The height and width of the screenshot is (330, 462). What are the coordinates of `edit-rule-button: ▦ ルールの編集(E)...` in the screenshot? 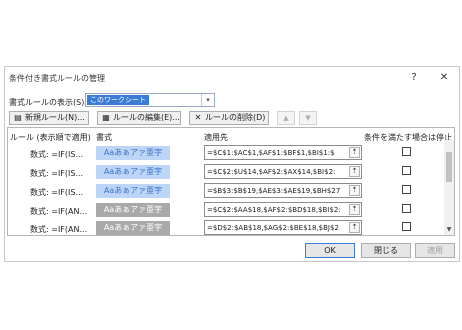 It's located at (139, 118).